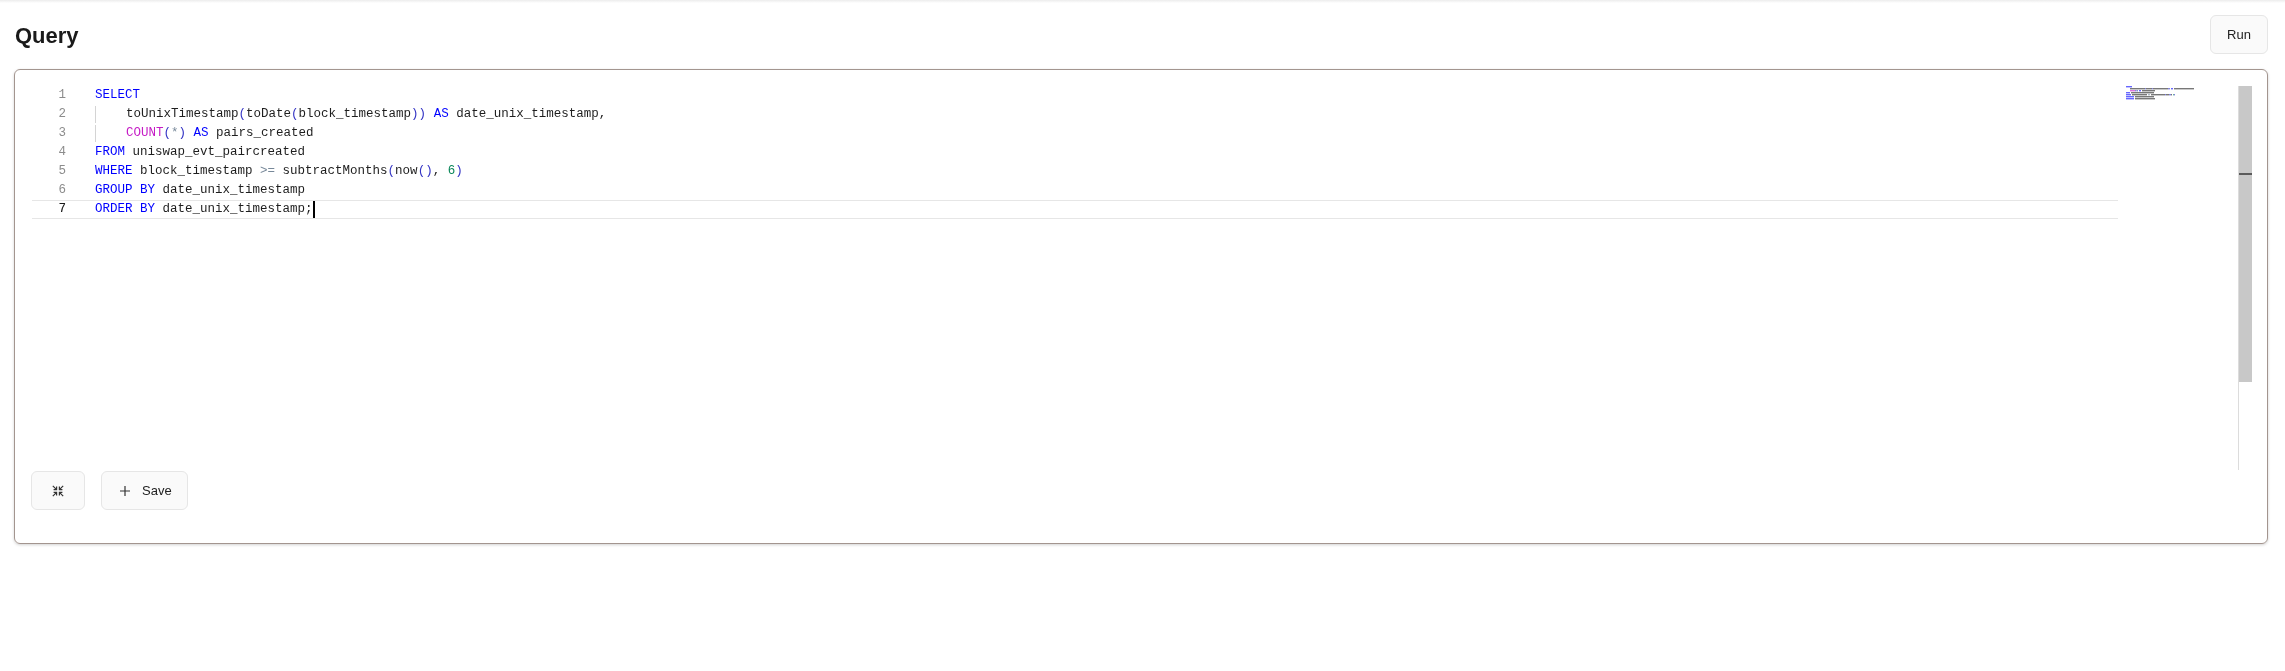 Image resolution: width=2285 pixels, height=671 pixels. What do you see at coordinates (279, 171) in the screenshot?
I see `code-line: WHERE block_timestamp >= subtractMonths(now(), 6)` at bounding box center [279, 171].